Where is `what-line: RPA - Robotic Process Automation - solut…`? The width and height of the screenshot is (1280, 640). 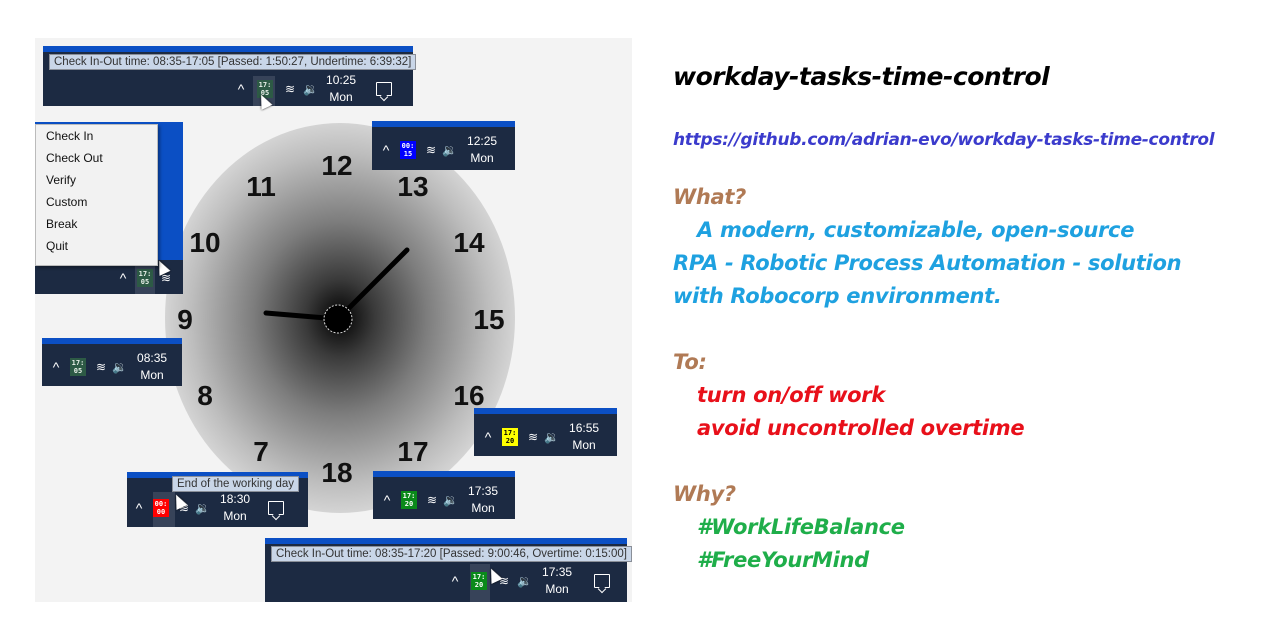 what-line: RPA - Robotic Process Automation - solut… is located at coordinates (927, 263).